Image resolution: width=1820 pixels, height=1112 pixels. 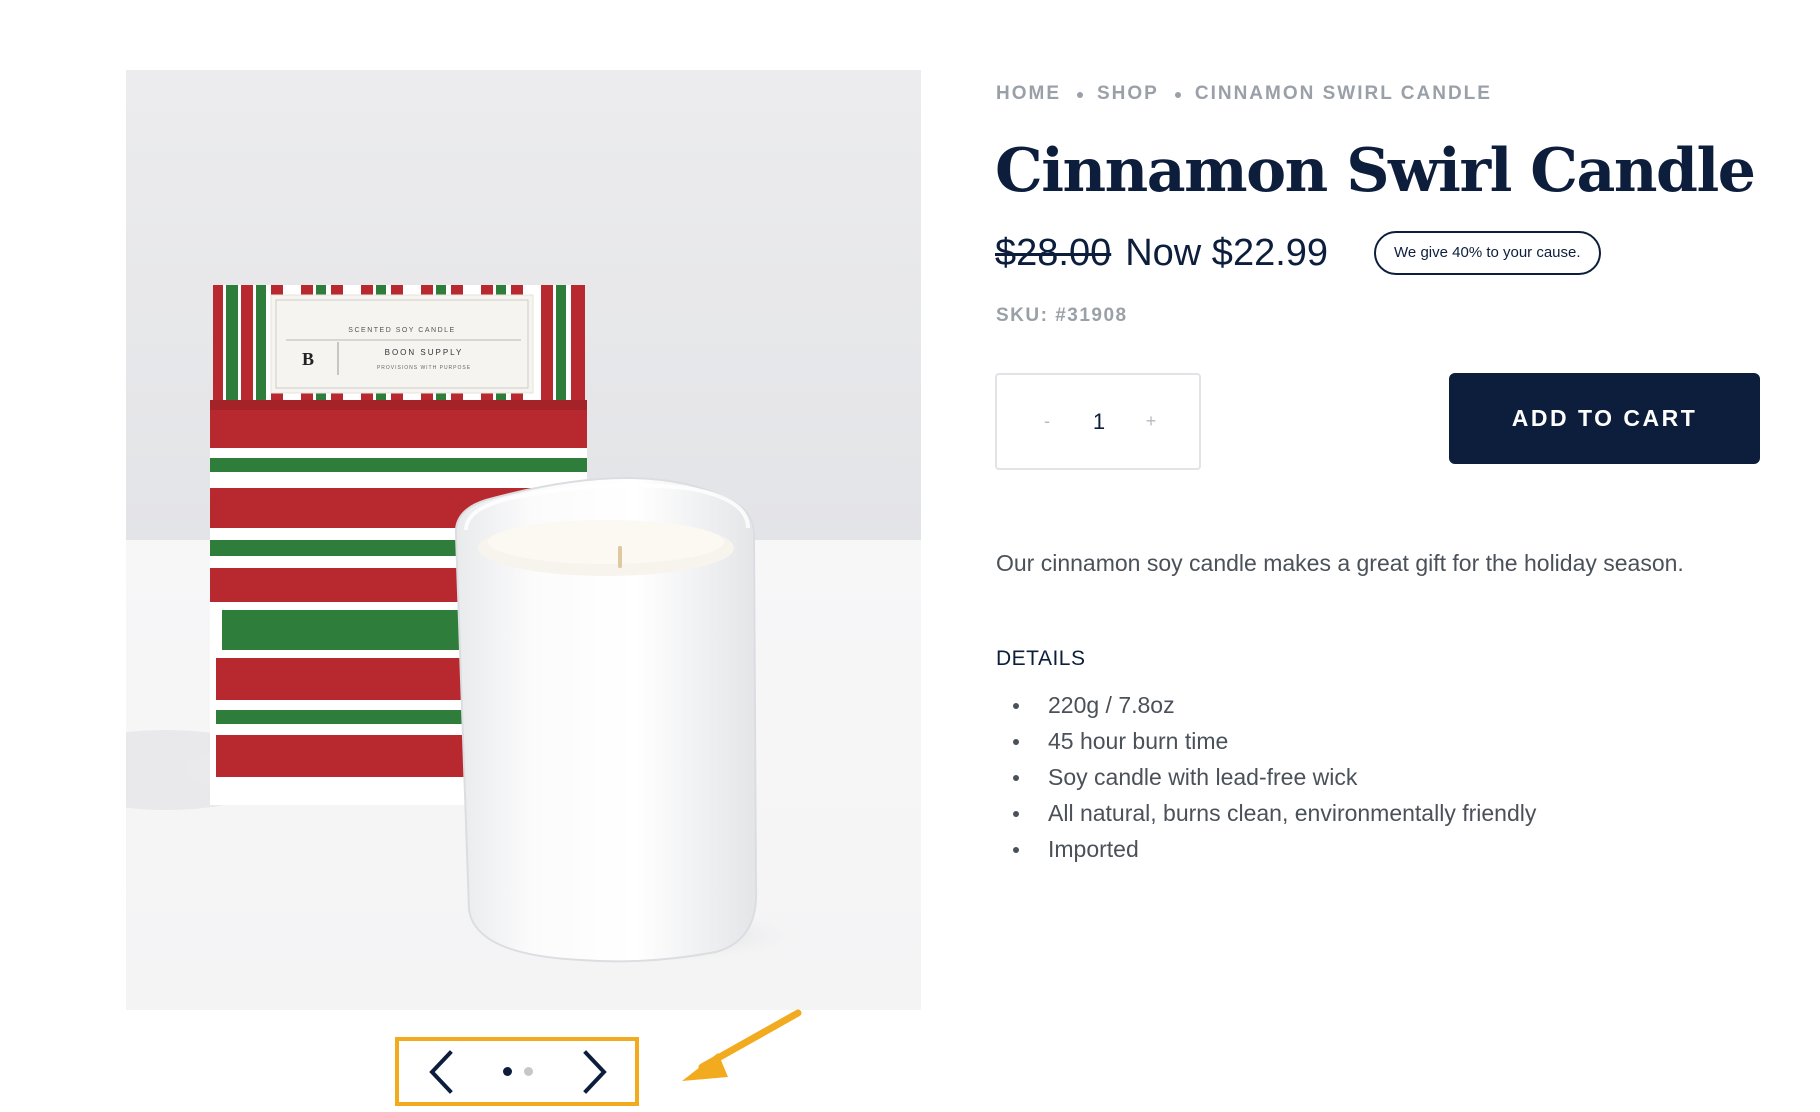 I want to click on product-title: Cinnamon Swirl Candle, so click(x=1375, y=171).